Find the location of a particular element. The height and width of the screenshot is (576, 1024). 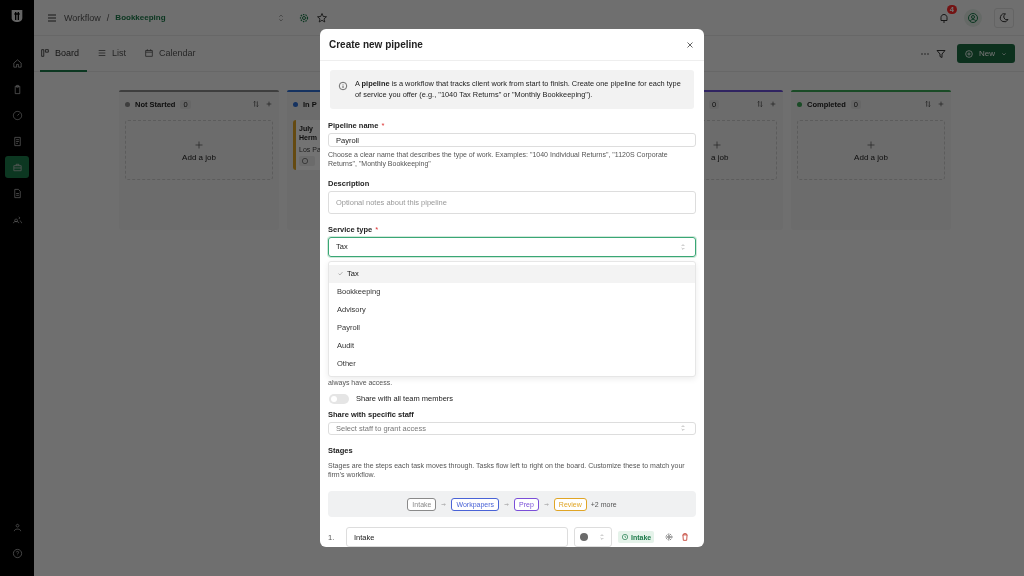

list-icon is located at coordinates (102, 52).